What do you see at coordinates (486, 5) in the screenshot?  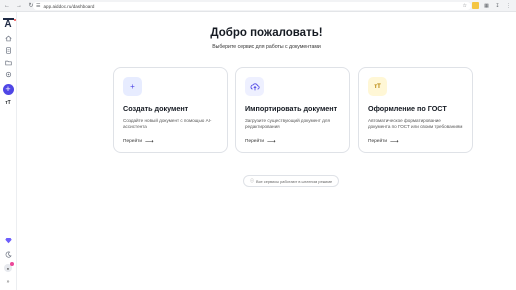 I see `extensions-puzzle-icon: ▦` at bounding box center [486, 5].